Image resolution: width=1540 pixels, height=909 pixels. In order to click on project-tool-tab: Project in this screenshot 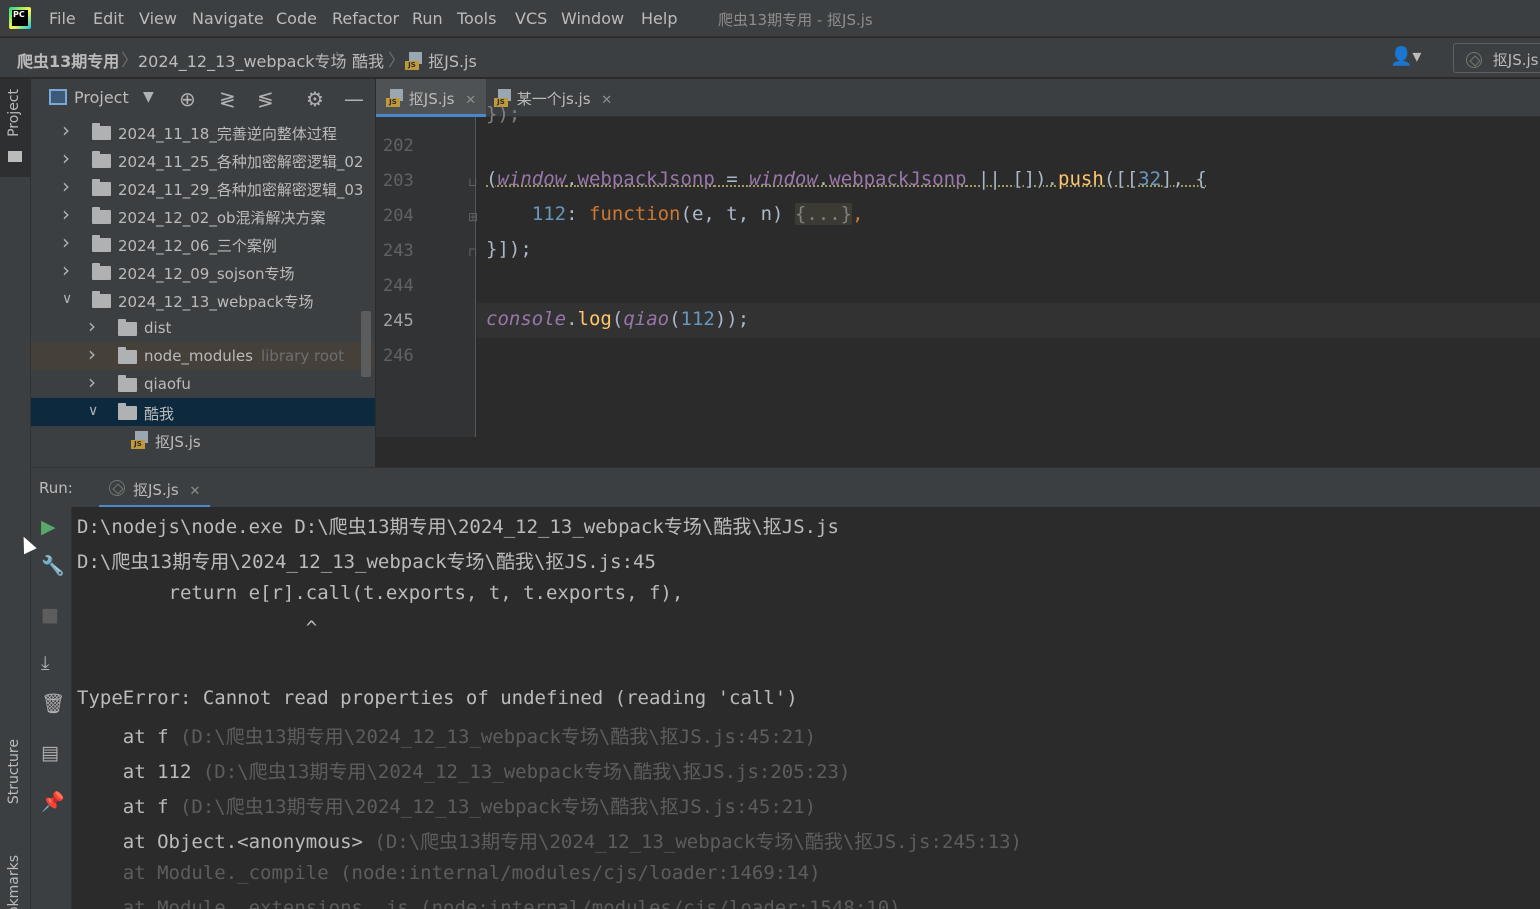, I will do `click(15, 128)`.